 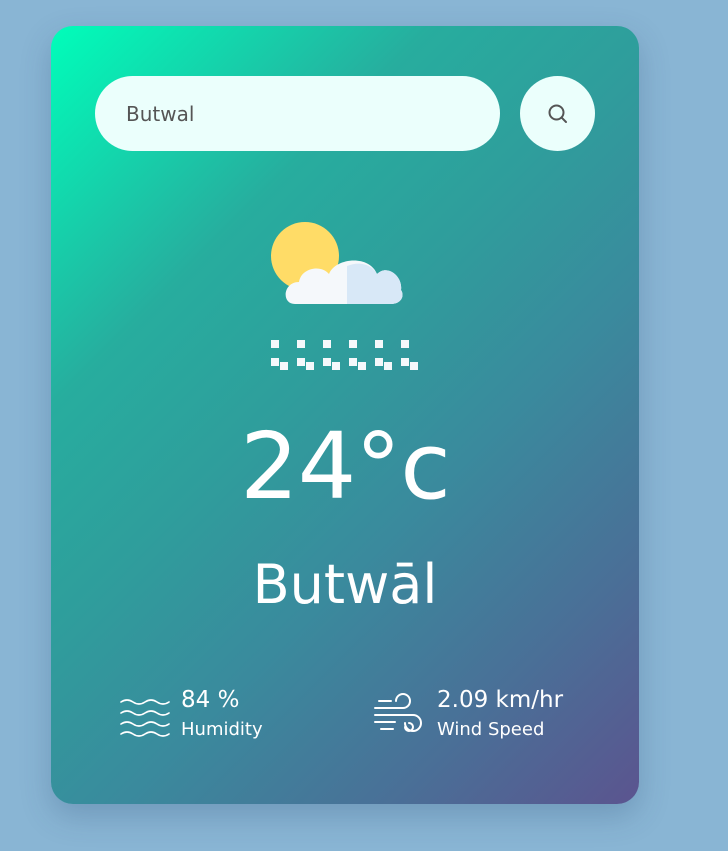 What do you see at coordinates (491, 730) in the screenshot?
I see `wind-label: Wind Speed` at bounding box center [491, 730].